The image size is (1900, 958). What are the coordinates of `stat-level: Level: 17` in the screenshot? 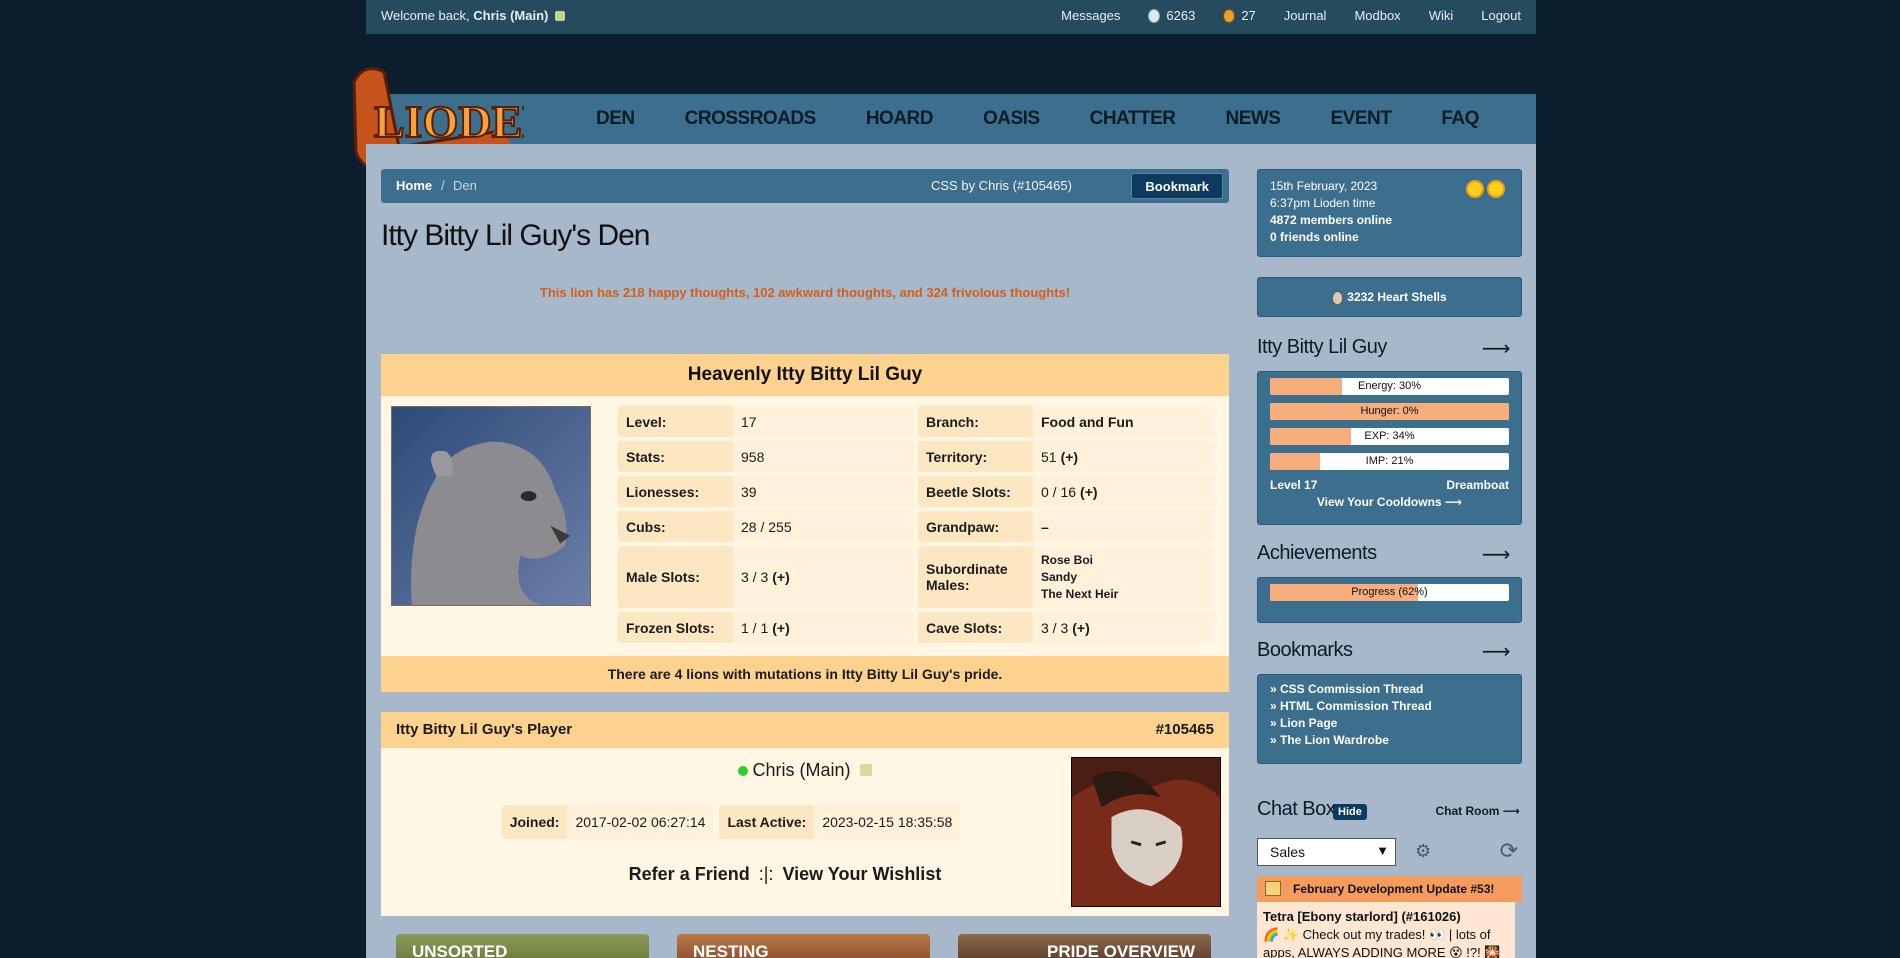 It's located at (766, 421).